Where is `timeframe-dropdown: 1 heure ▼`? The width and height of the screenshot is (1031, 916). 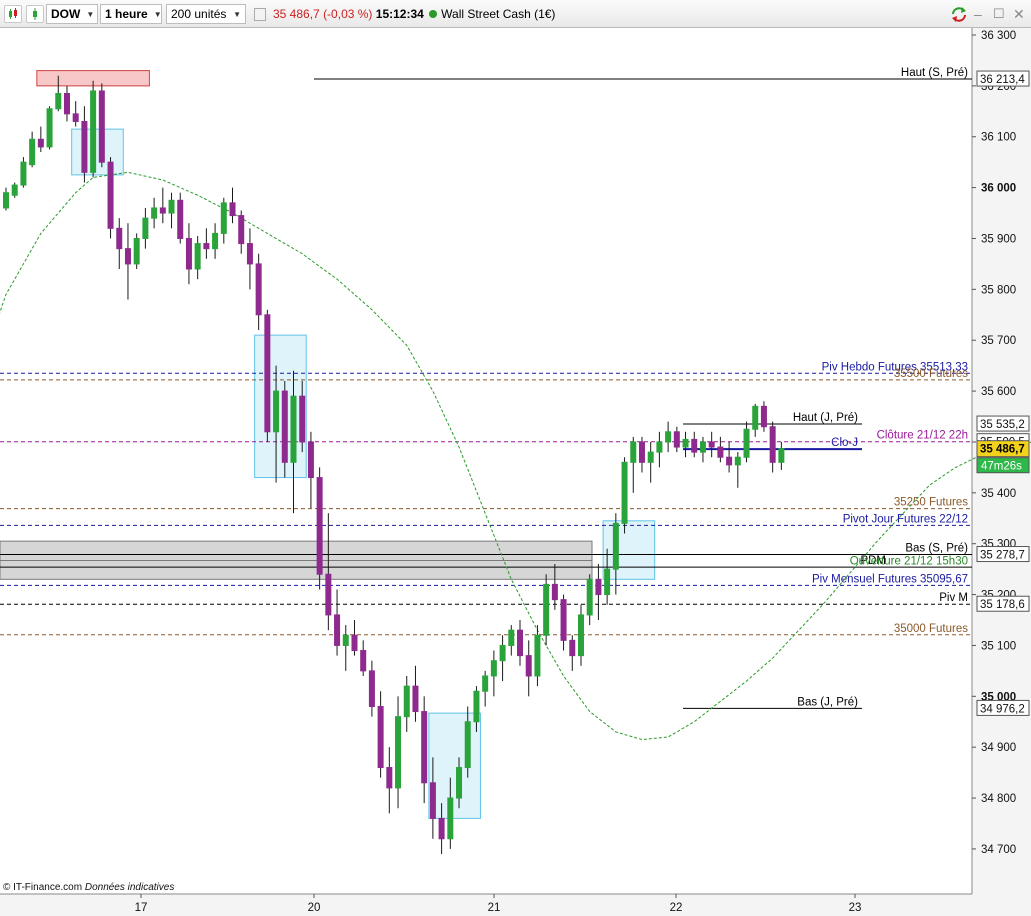
timeframe-dropdown: 1 heure ▼ is located at coordinates (131, 14).